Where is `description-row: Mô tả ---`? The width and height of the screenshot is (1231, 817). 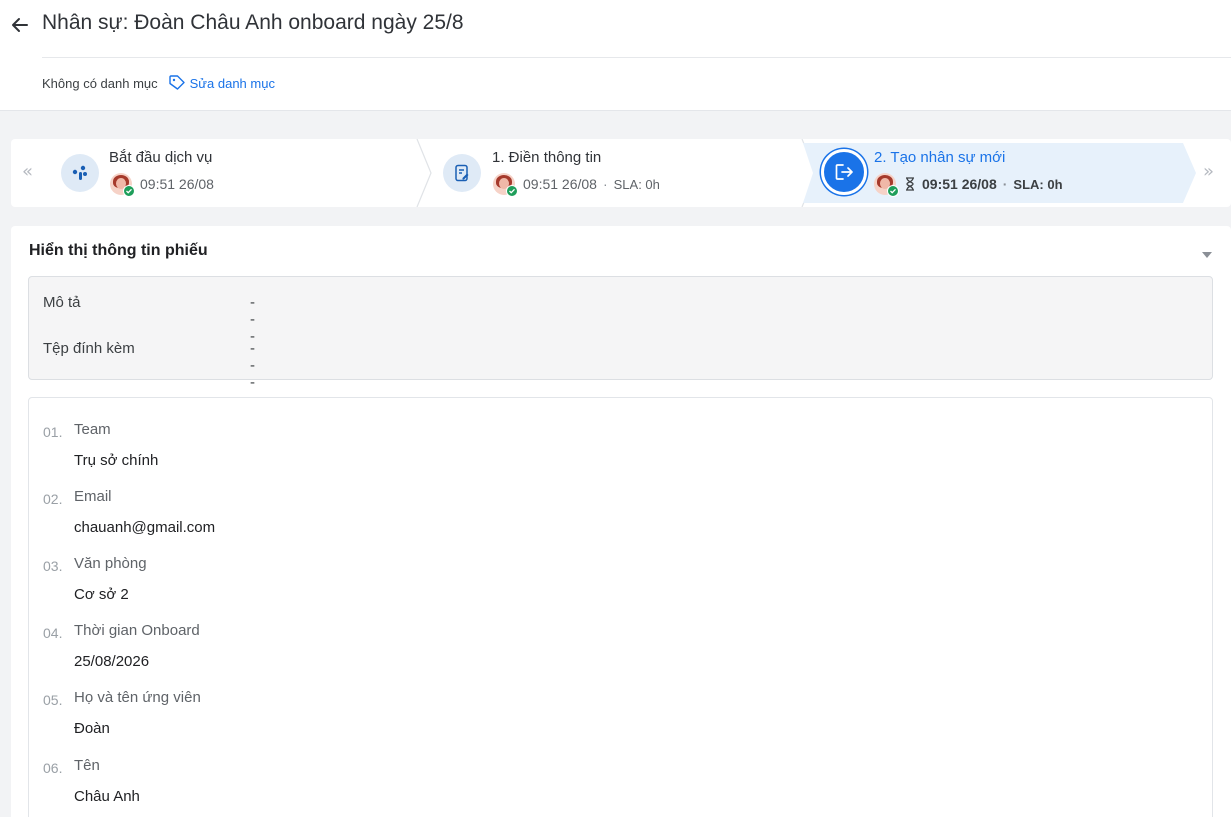 description-row: Mô tả --- is located at coordinates (149, 319).